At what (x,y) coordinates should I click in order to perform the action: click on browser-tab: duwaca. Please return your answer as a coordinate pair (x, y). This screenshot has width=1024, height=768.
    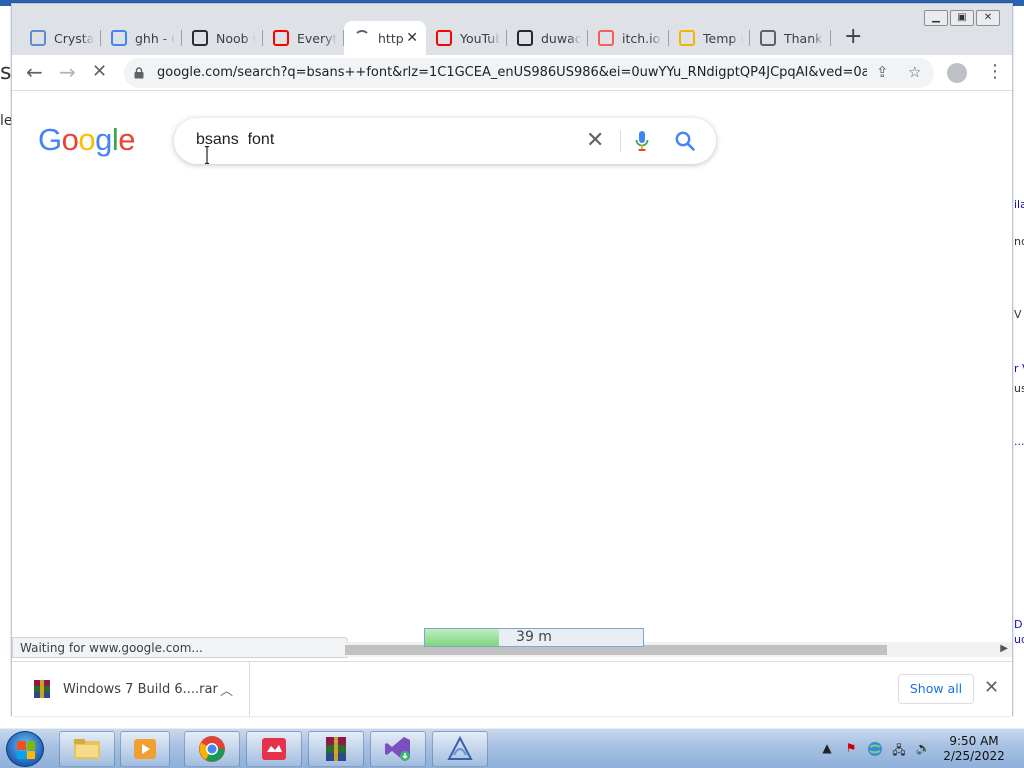
    Looking at the image, I should click on (547, 38).